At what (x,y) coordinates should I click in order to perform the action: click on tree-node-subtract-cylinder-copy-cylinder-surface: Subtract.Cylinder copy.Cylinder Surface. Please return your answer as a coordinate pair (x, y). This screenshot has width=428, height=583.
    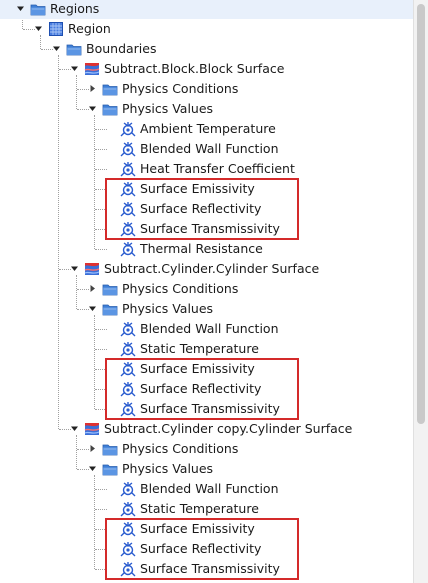
    Looking at the image, I should click on (207, 429).